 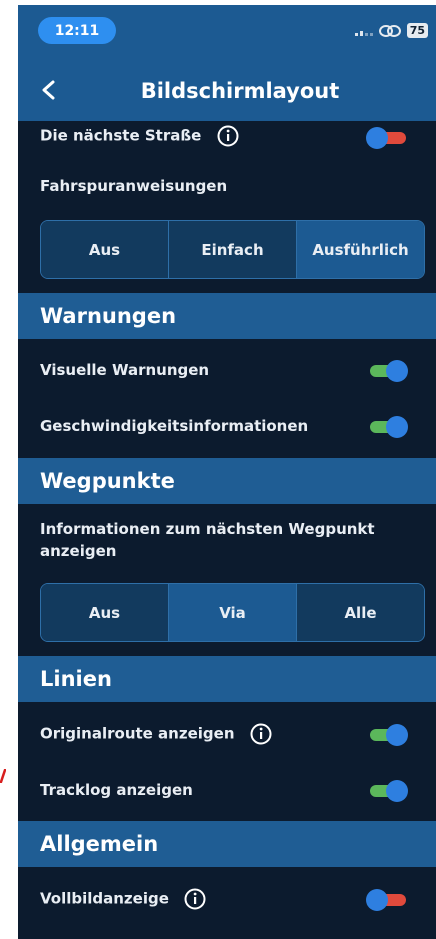 I want to click on segment-einfach: Einfach, so click(x=233, y=249).